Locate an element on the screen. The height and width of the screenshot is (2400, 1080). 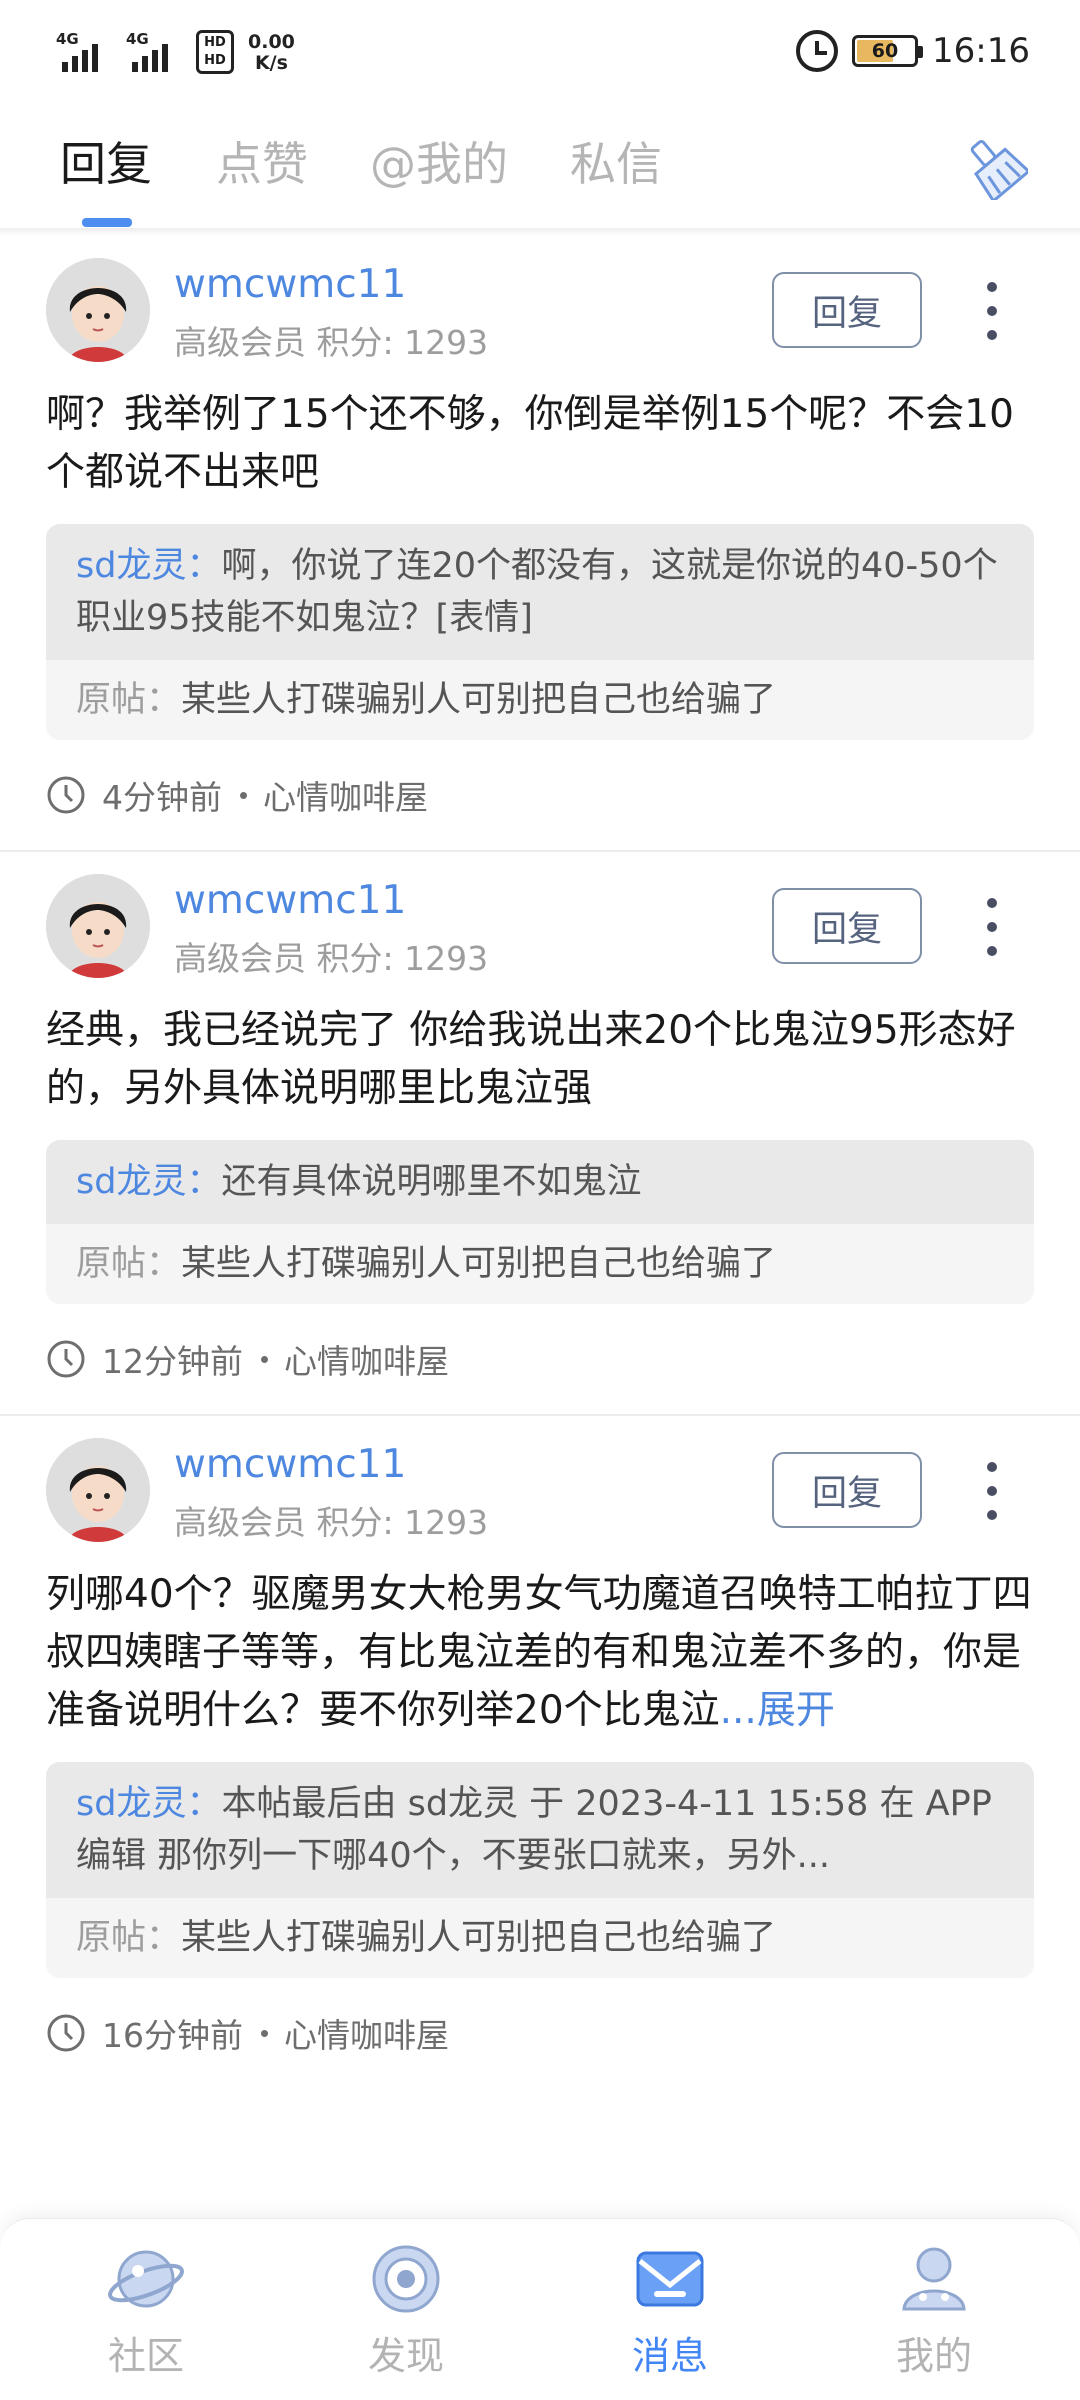
reply-time: 4分钟前 is located at coordinates (162, 797).